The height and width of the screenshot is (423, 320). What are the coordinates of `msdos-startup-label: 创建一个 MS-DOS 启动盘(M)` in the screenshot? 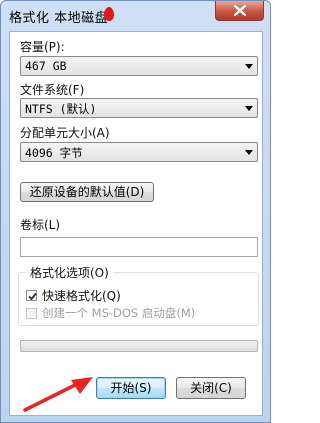 It's located at (119, 313).